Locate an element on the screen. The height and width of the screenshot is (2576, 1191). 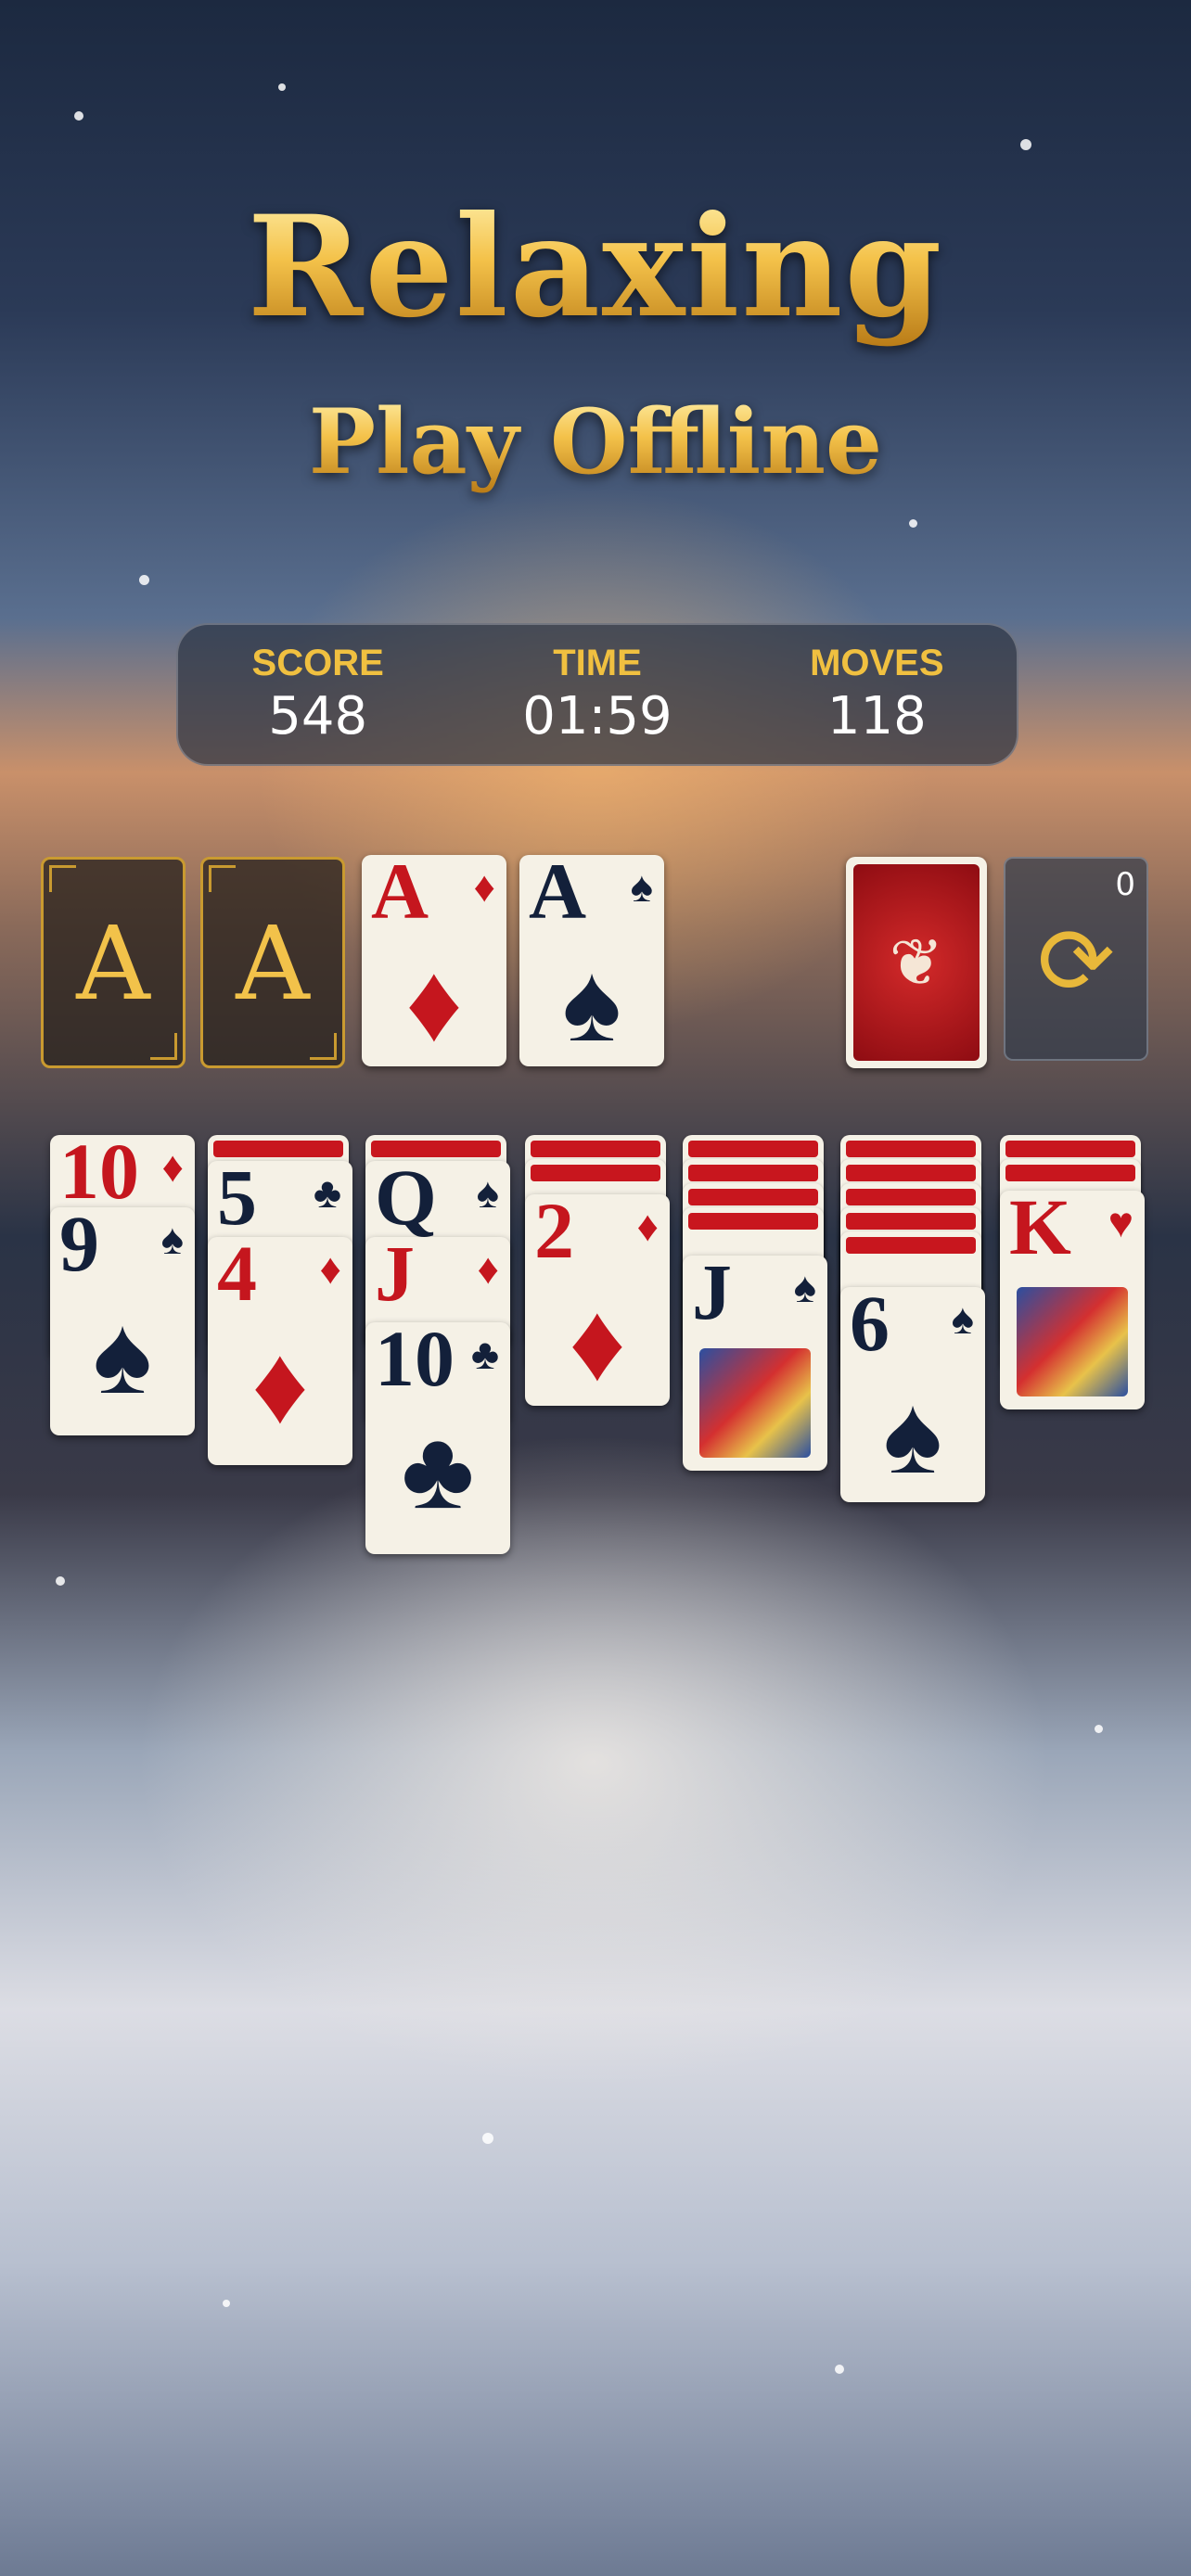
time-value: 01:59 is located at coordinates (597, 716).